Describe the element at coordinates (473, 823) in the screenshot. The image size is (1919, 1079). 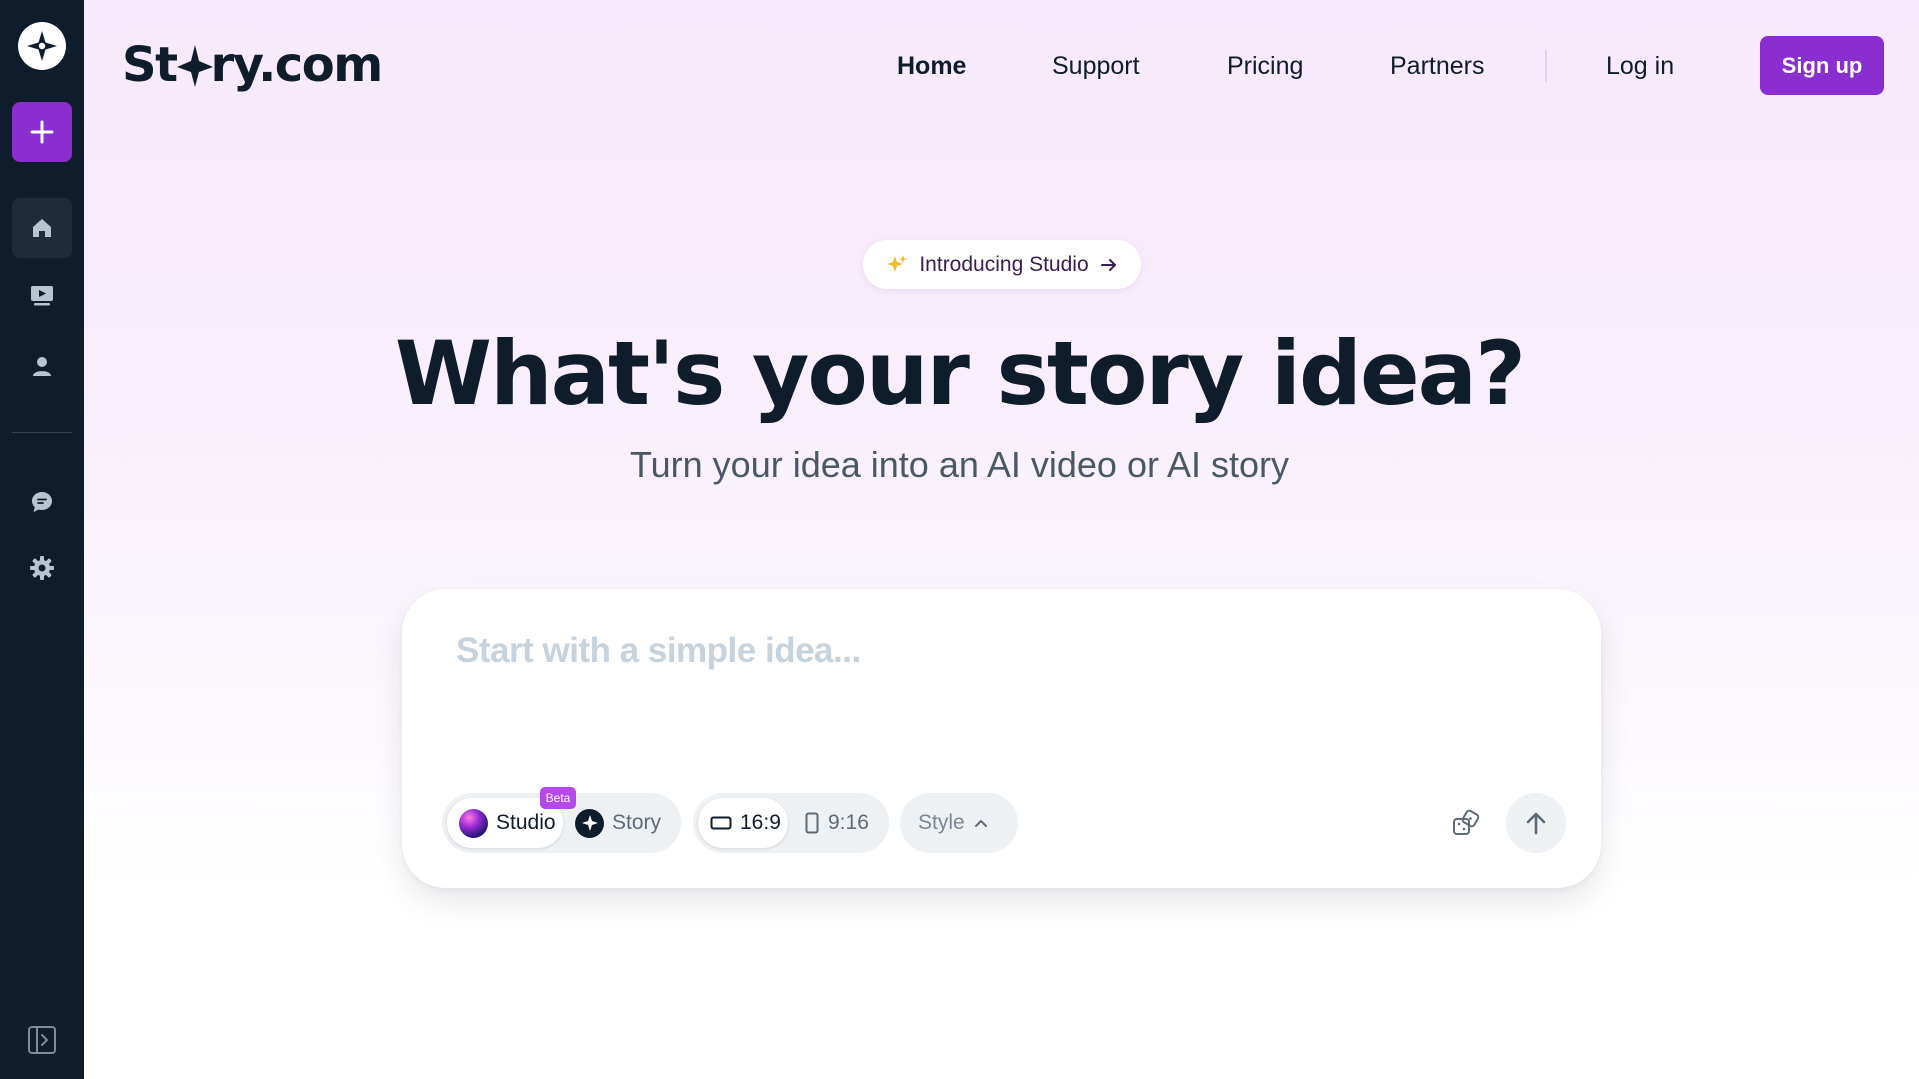
I see `studio-icon` at that location.